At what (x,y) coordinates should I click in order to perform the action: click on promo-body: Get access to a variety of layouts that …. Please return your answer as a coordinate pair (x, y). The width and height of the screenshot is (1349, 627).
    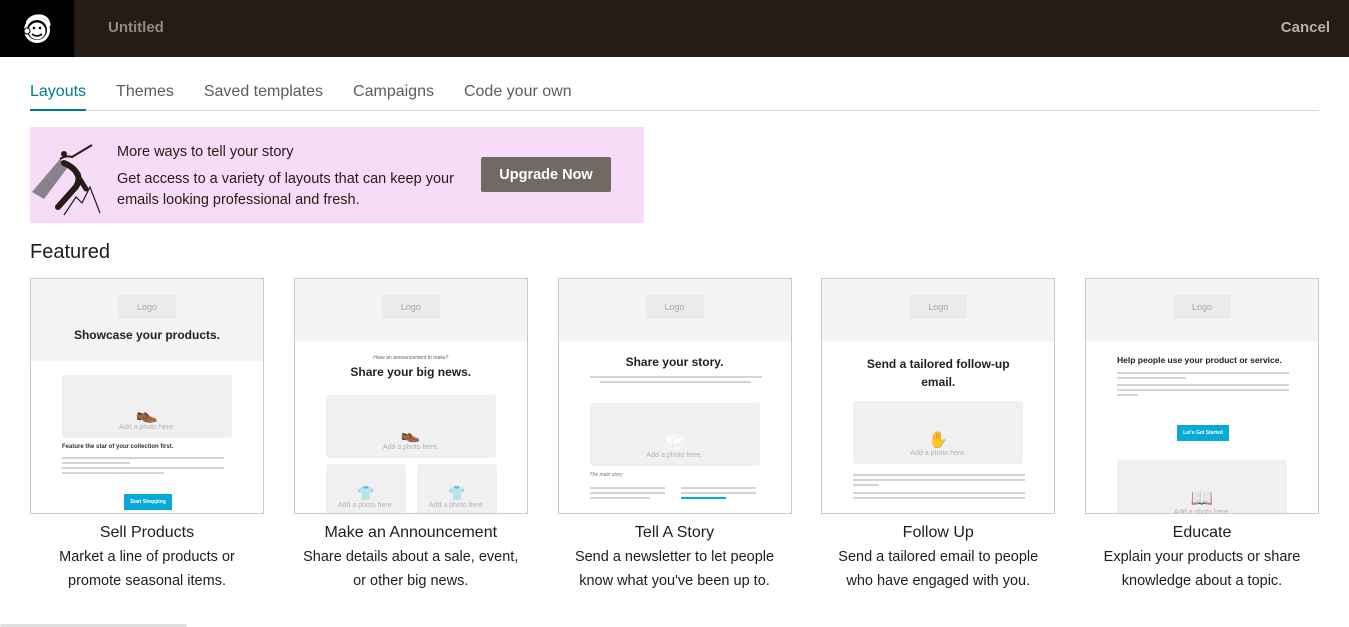
    Looking at the image, I should click on (285, 189).